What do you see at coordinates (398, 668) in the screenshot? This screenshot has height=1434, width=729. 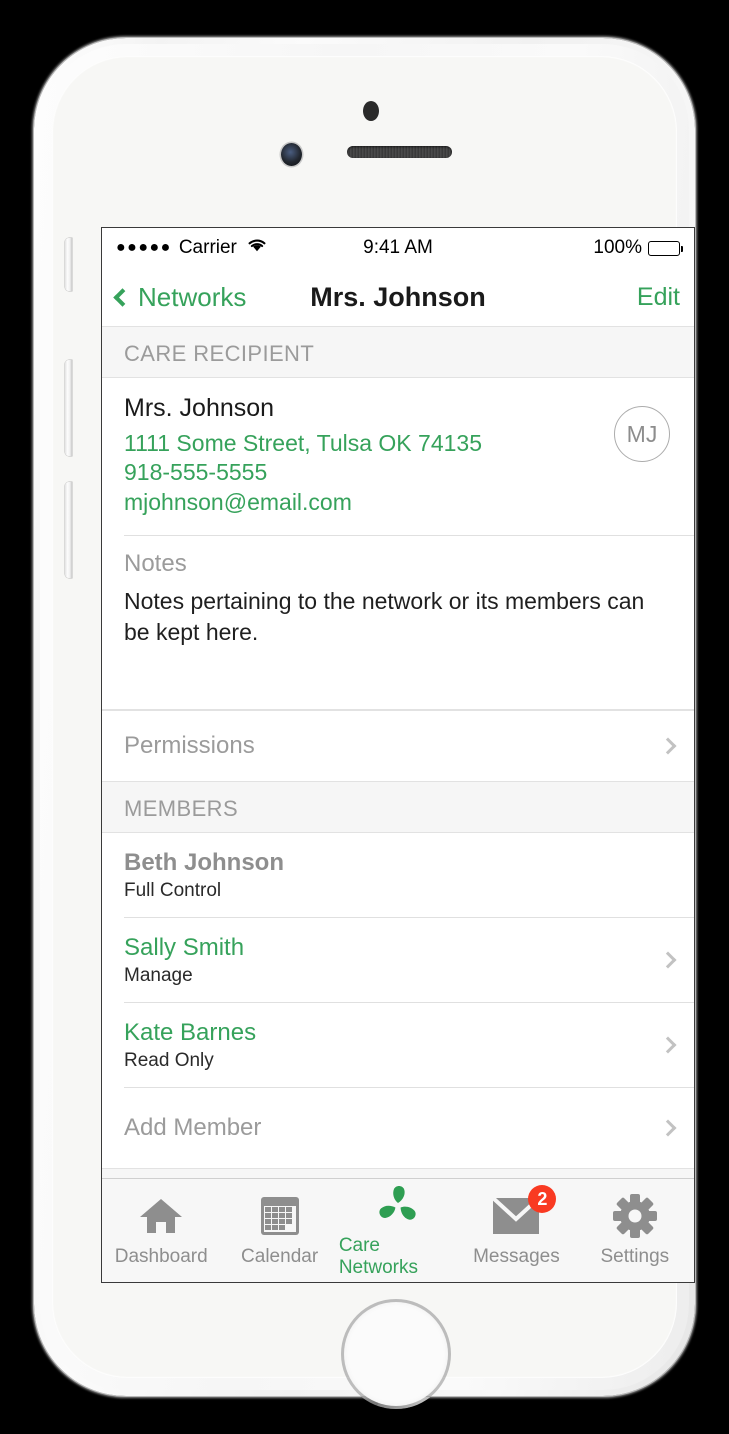 I see `notes-spacer` at bounding box center [398, 668].